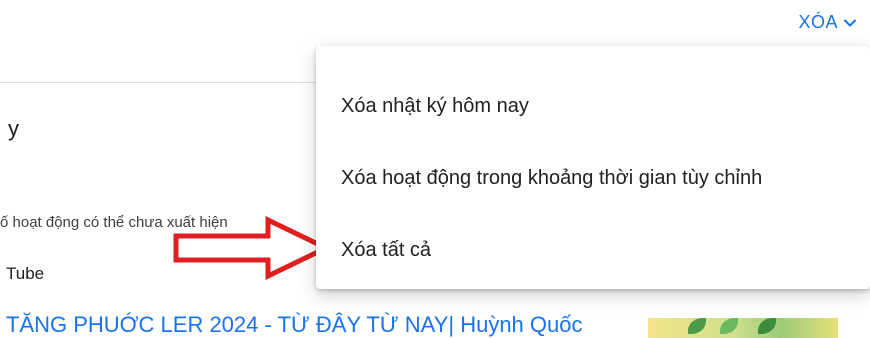  What do you see at coordinates (165, 82) in the screenshot?
I see `section-divider` at bounding box center [165, 82].